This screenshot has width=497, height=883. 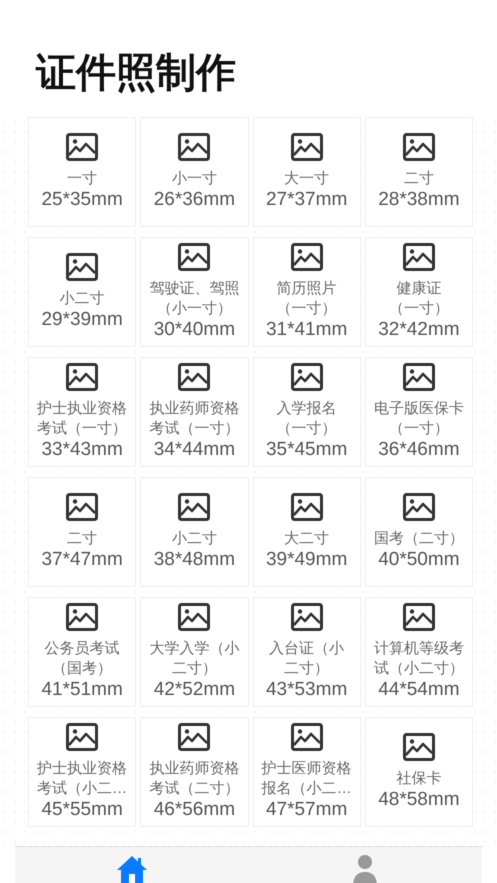 I want to click on size-name: 社保卡, so click(x=419, y=779).